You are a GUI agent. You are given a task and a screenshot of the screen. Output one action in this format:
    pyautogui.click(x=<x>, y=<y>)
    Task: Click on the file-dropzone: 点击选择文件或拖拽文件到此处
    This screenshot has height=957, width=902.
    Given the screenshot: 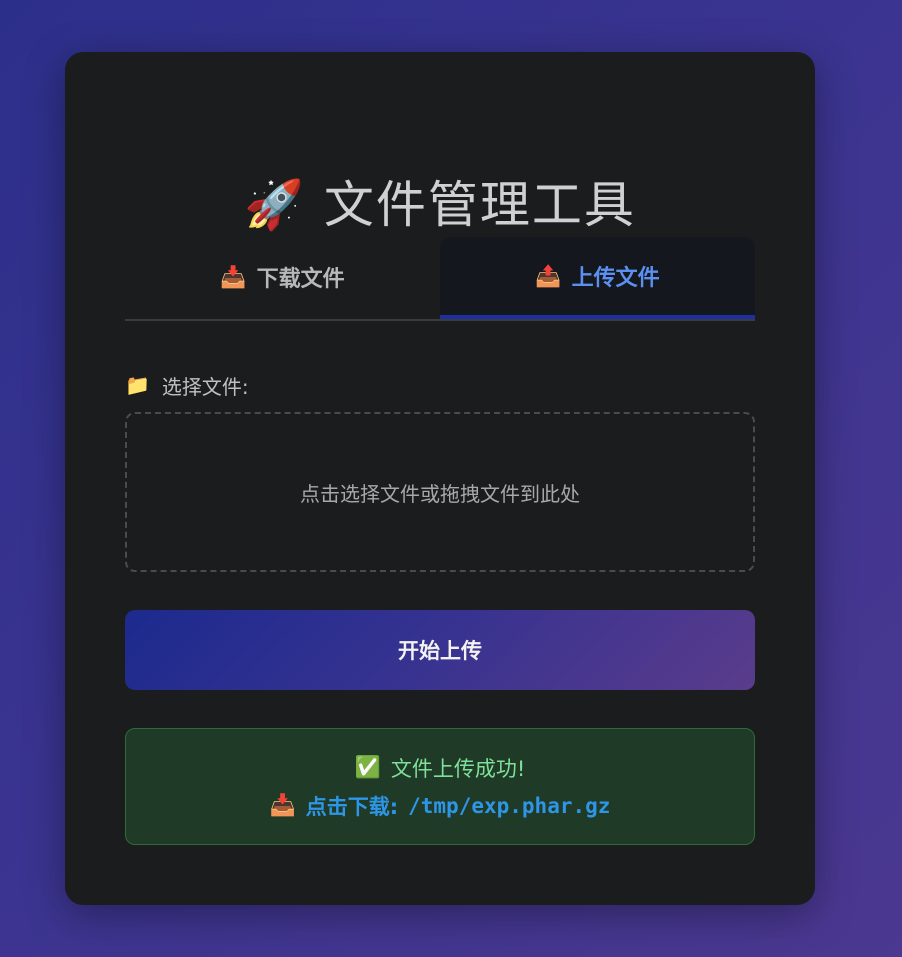 What is the action you would take?
    pyautogui.click(x=440, y=492)
    